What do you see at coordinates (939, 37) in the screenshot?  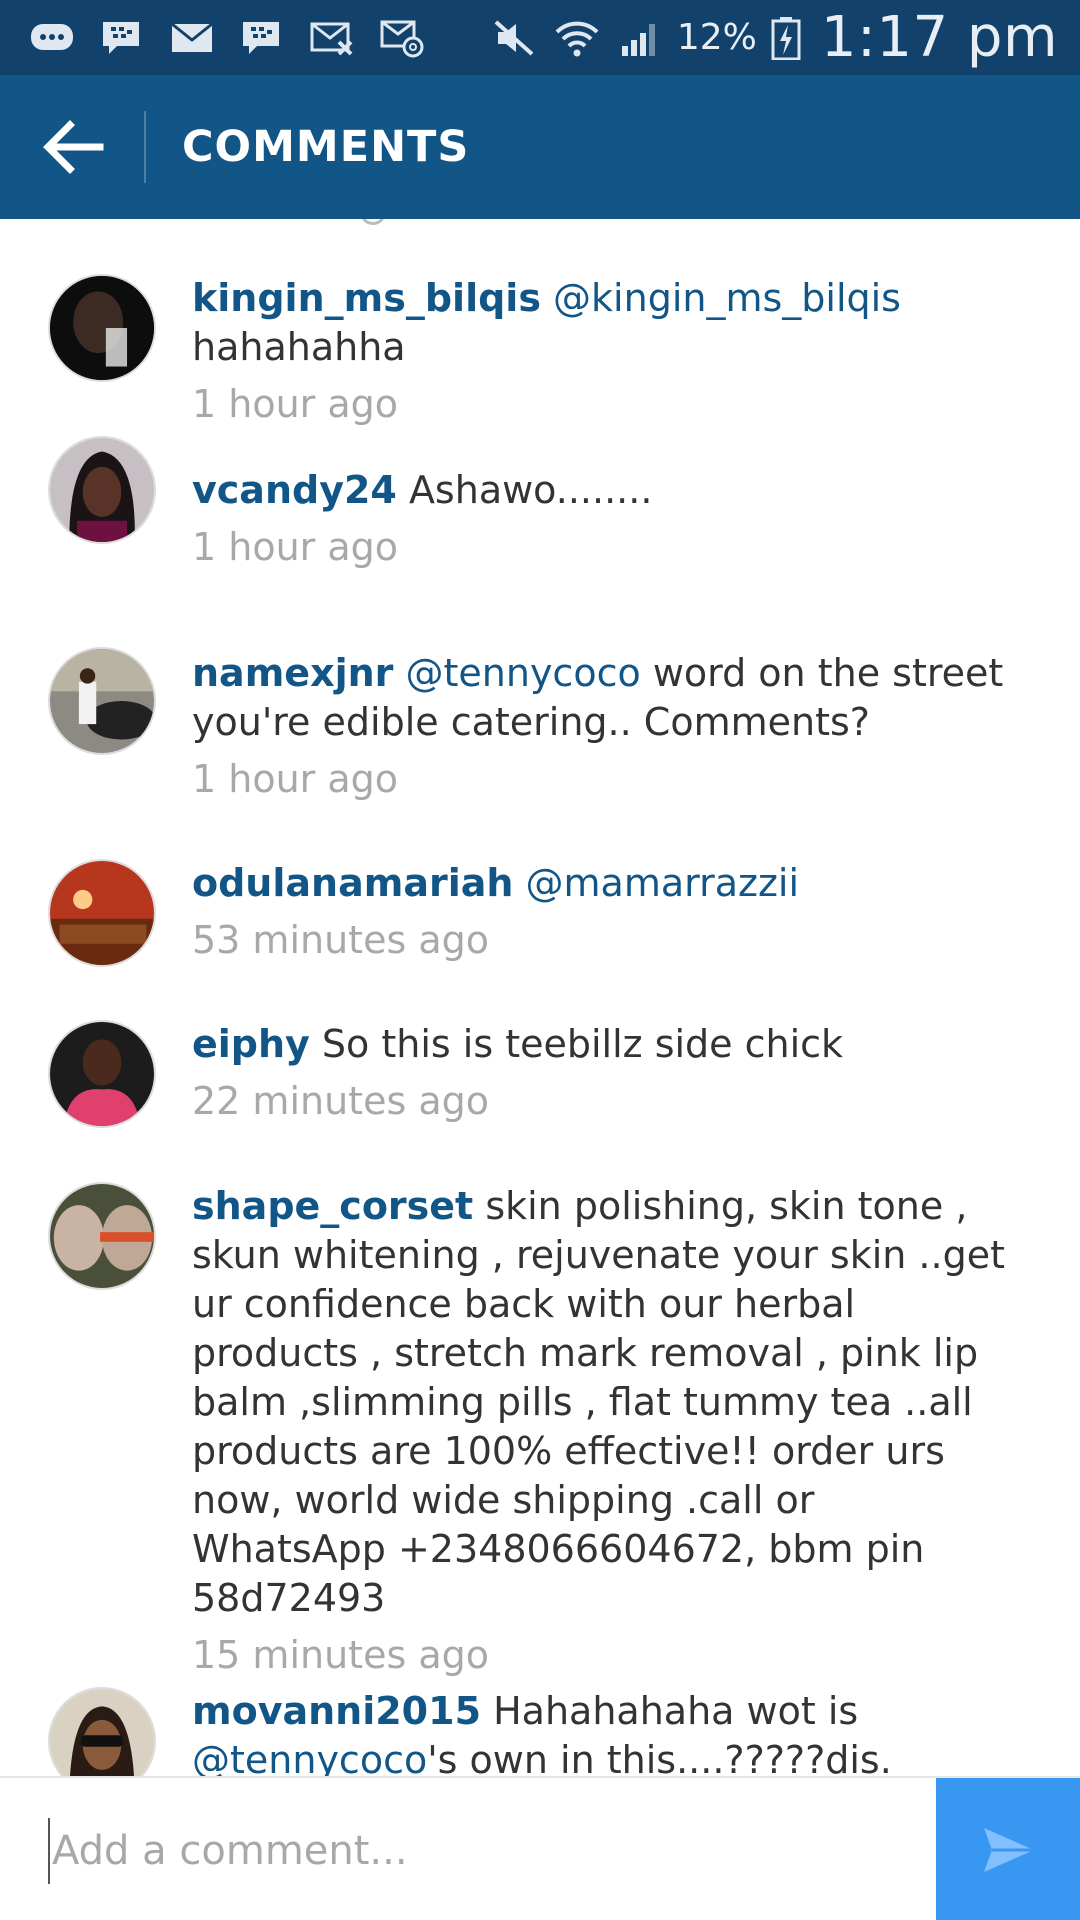 I see `clock: 1:17 pm` at bounding box center [939, 37].